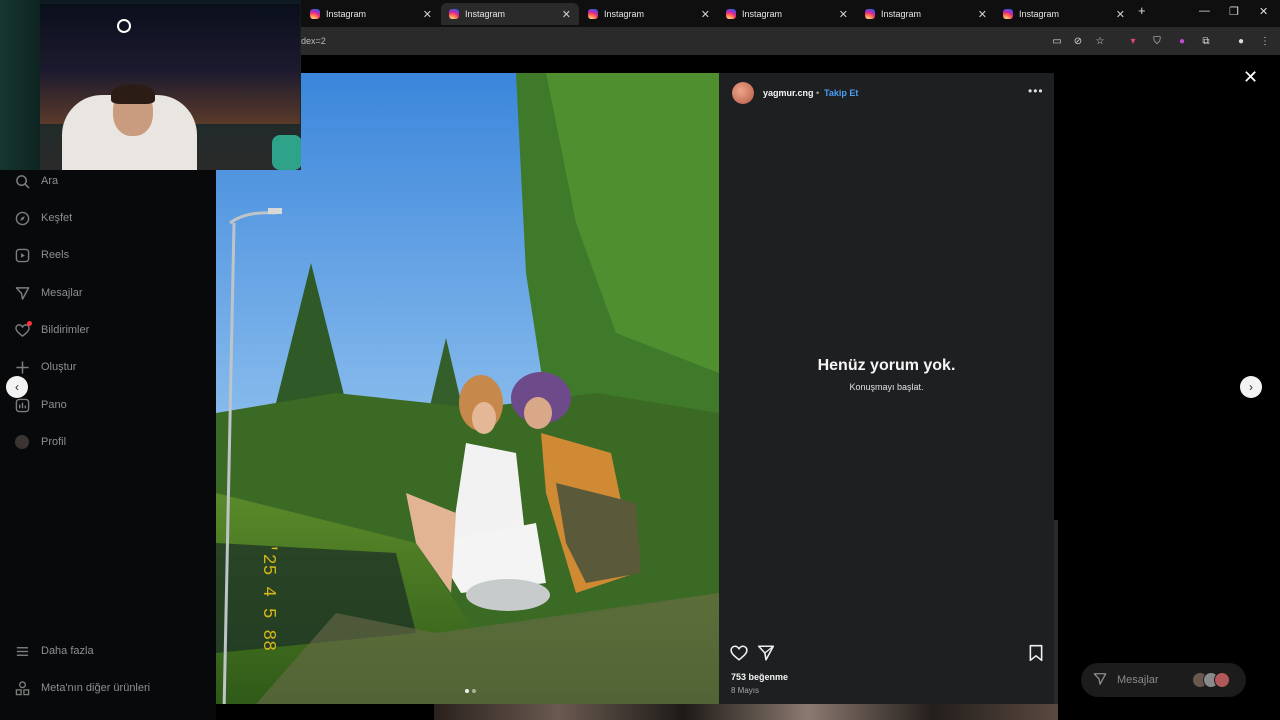  I want to click on sidebar-item-label: Mesajlar, so click(62, 293).